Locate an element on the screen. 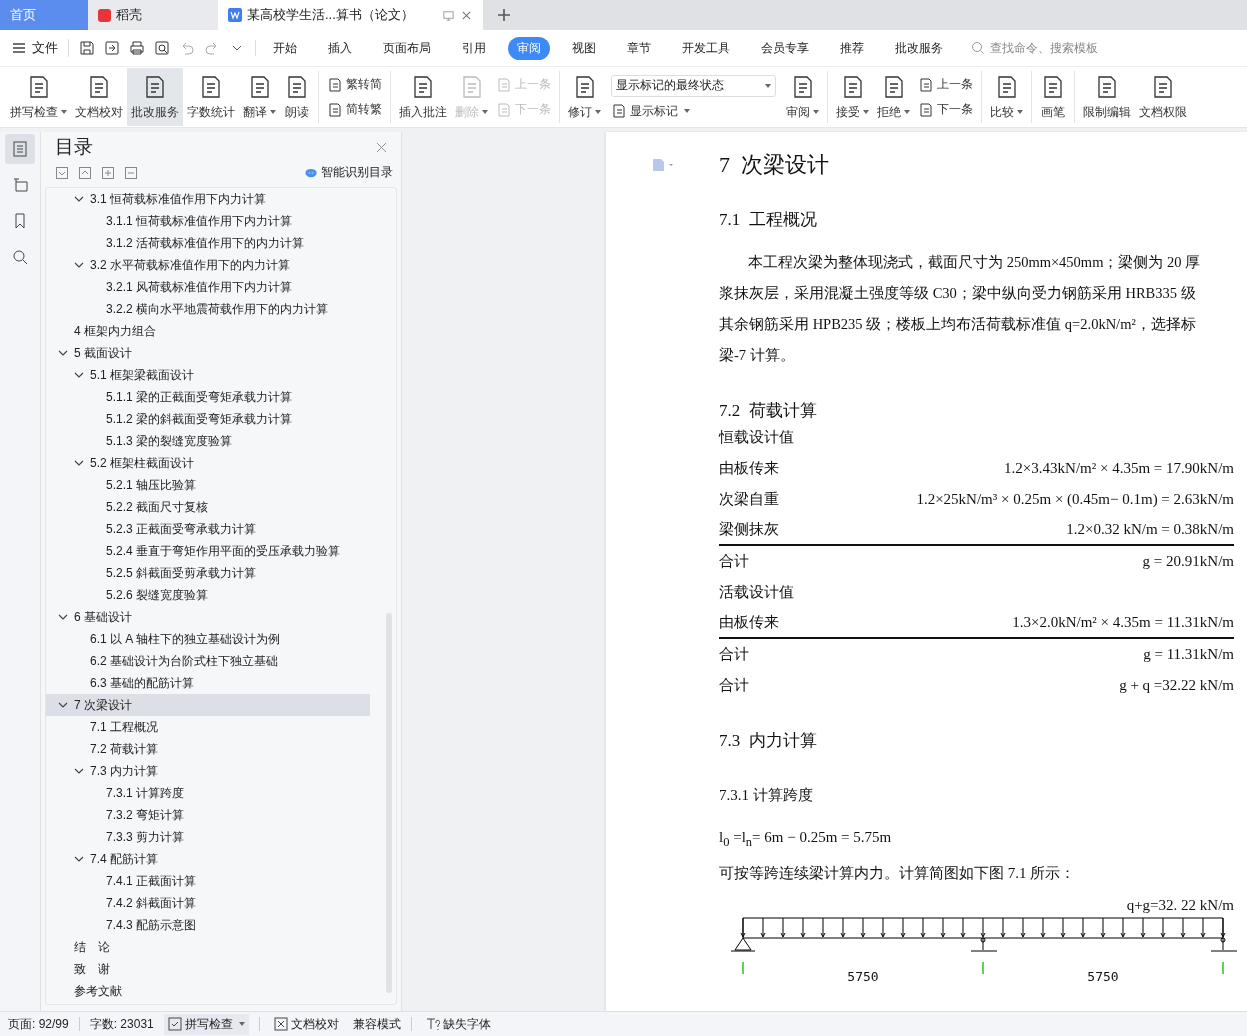 This screenshot has width=1247, height=1036. outline-item: 3.1.1 恒荷载标准值作用下内力计算 is located at coordinates (208, 221).